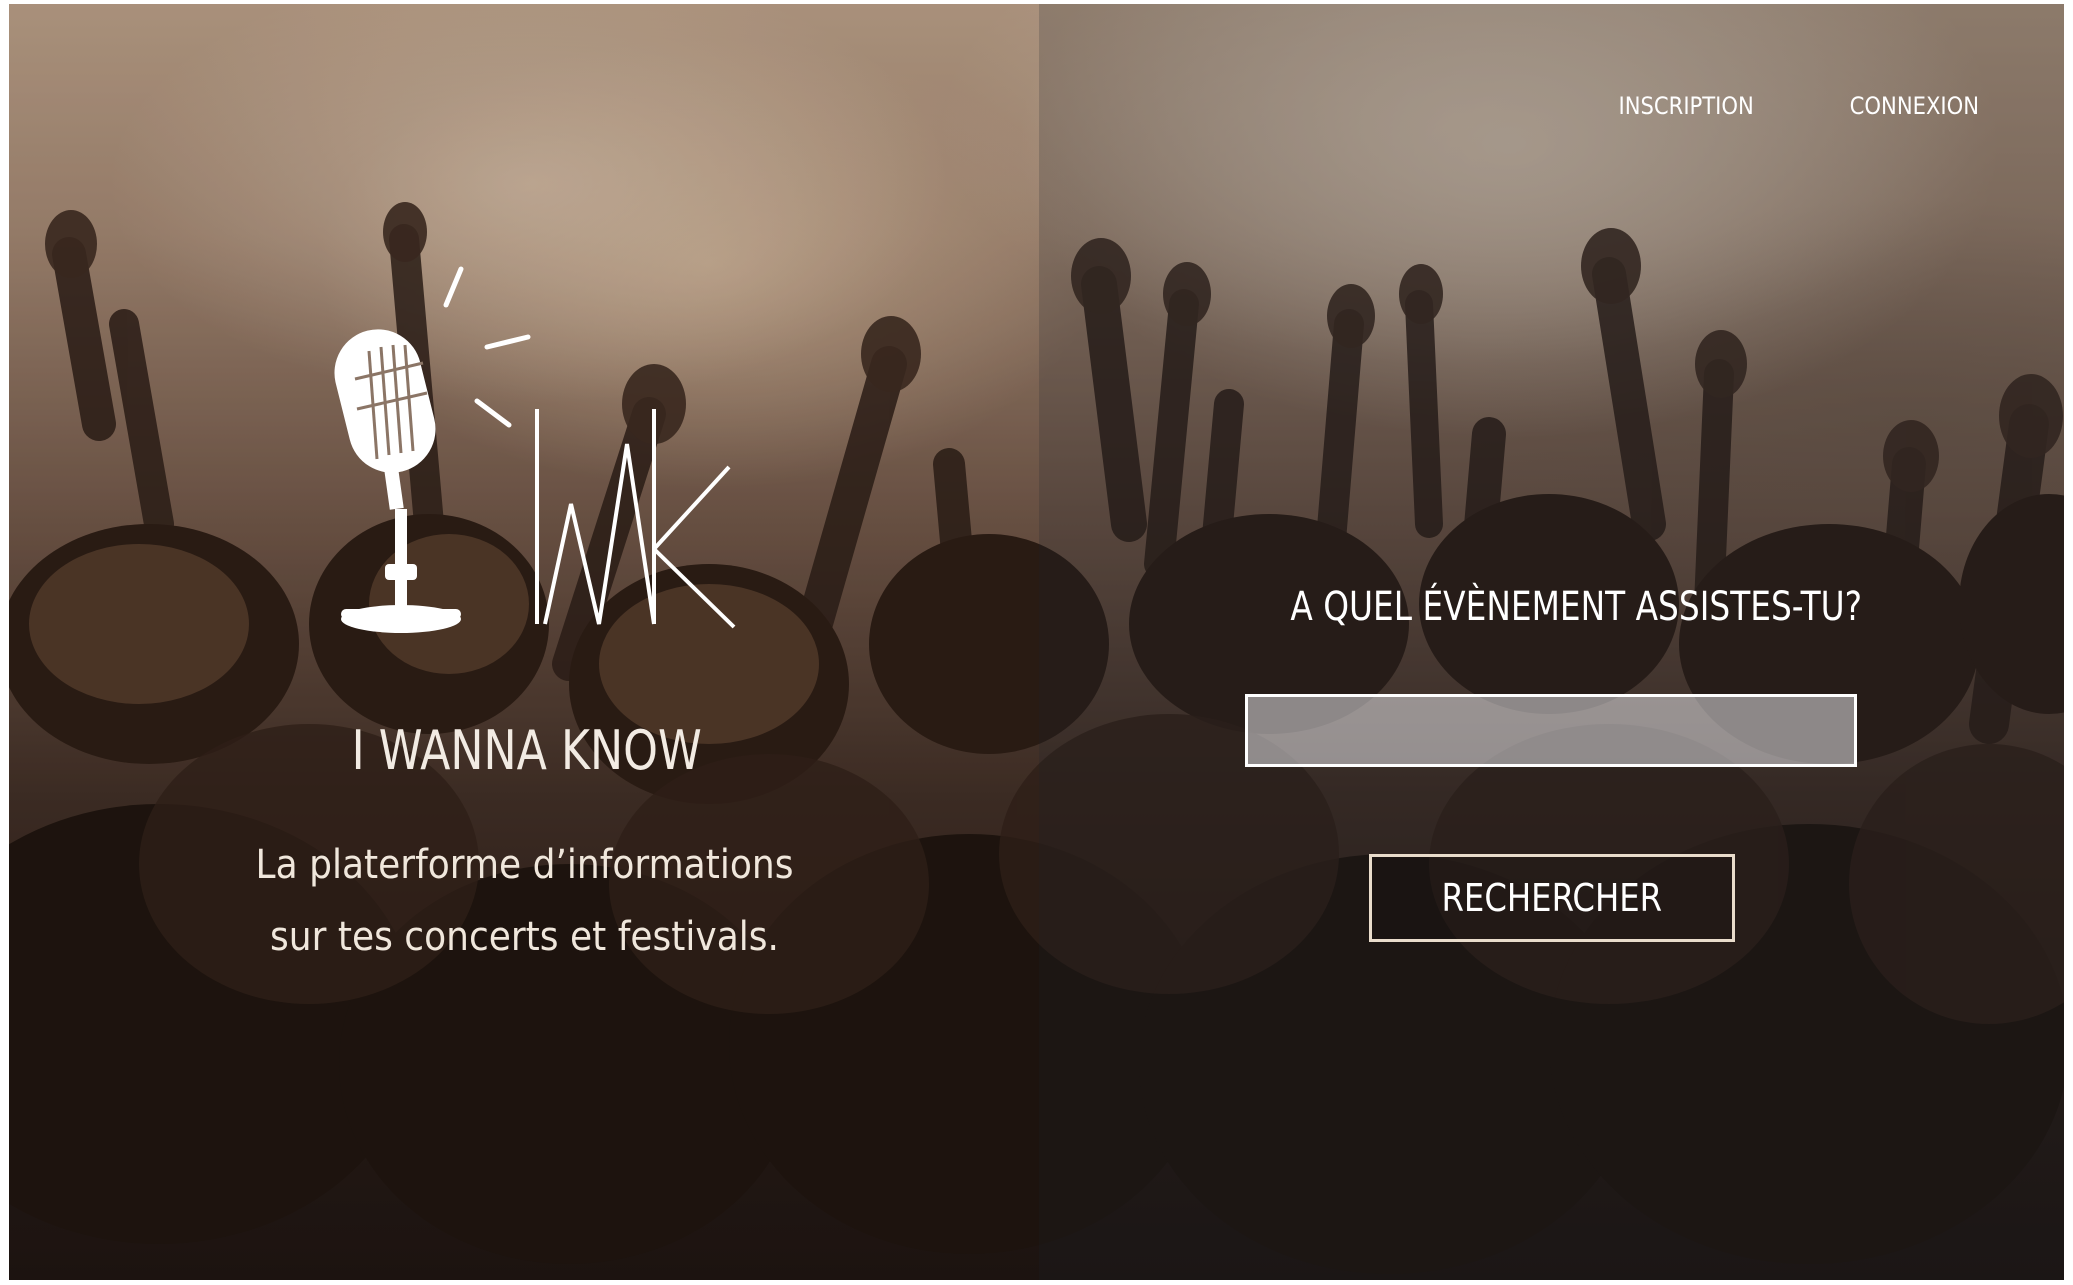 The image size is (2073, 1285). Describe the element at coordinates (1576, 607) in the screenshot. I see `search-question: A QUEL ÉVÈNEMENT ASSISTES-TU?` at that location.